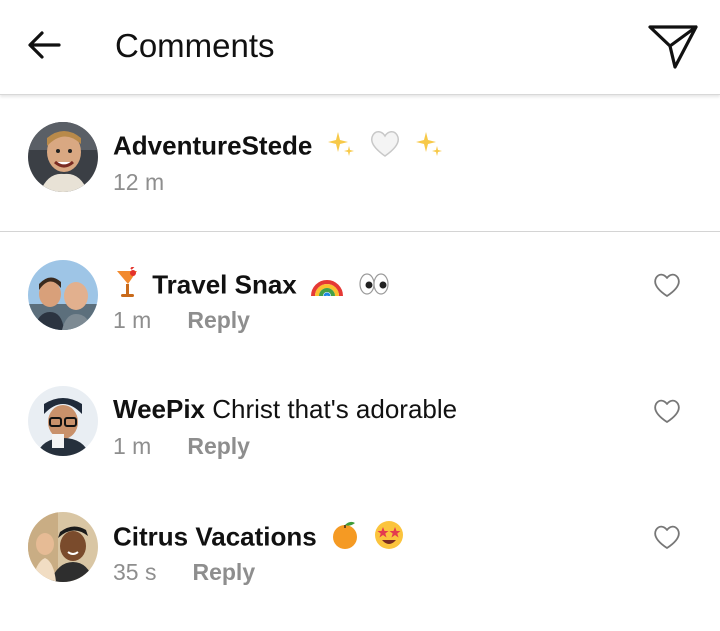 This screenshot has width=720, height=631. Describe the element at coordinates (345, 538) in the screenshot. I see `orange-icon` at that location.